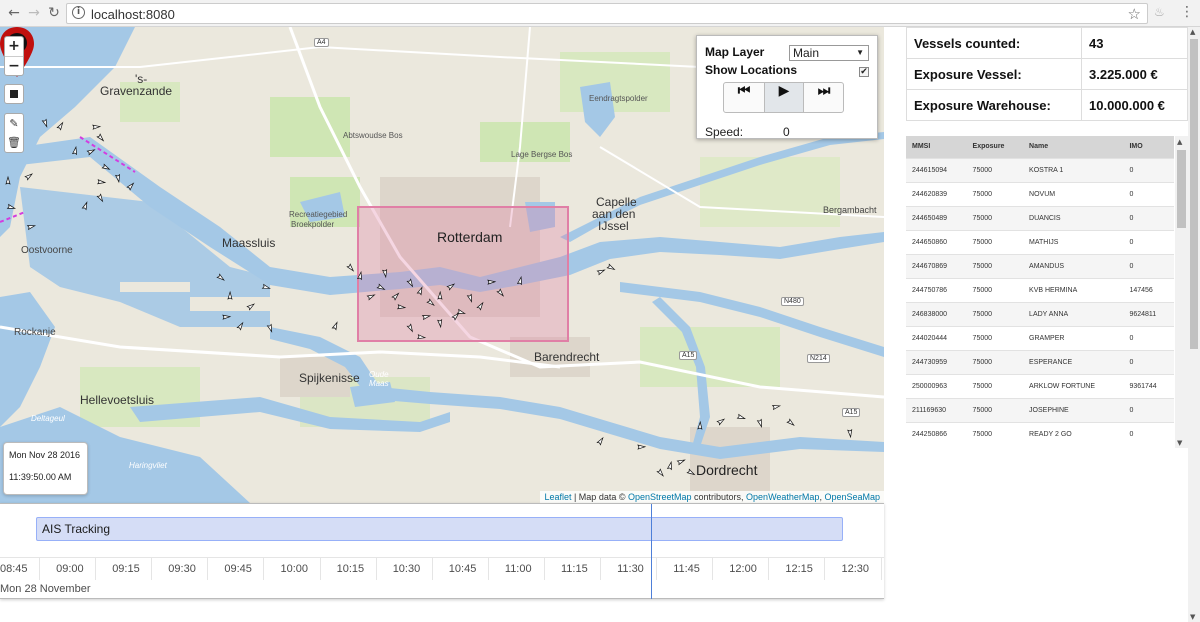 Image resolution: width=1200 pixels, height=622 pixels. What do you see at coordinates (782, 497) in the screenshot?
I see `owm-link: OpenWeatherMap` at bounding box center [782, 497].